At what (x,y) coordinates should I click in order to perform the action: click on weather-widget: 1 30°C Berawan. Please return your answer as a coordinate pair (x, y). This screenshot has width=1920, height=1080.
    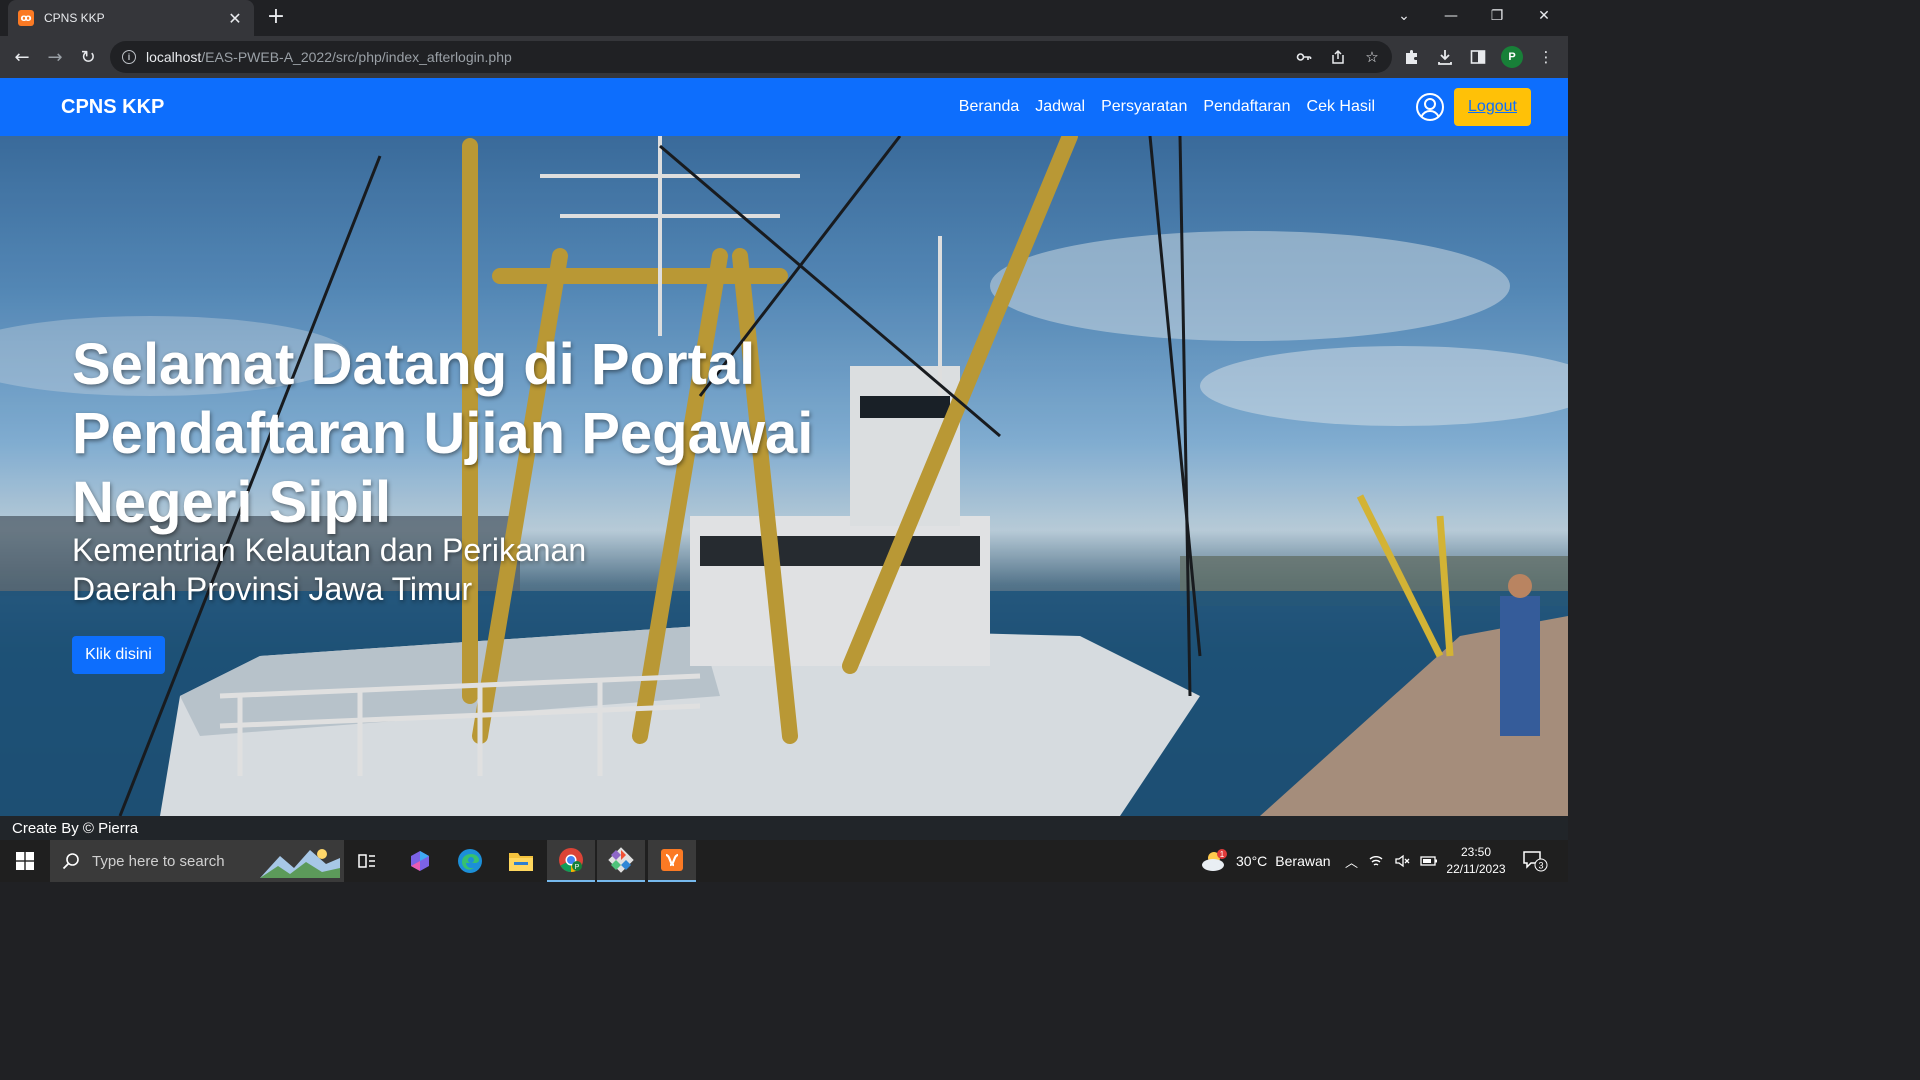
    Looking at the image, I should click on (1265, 861).